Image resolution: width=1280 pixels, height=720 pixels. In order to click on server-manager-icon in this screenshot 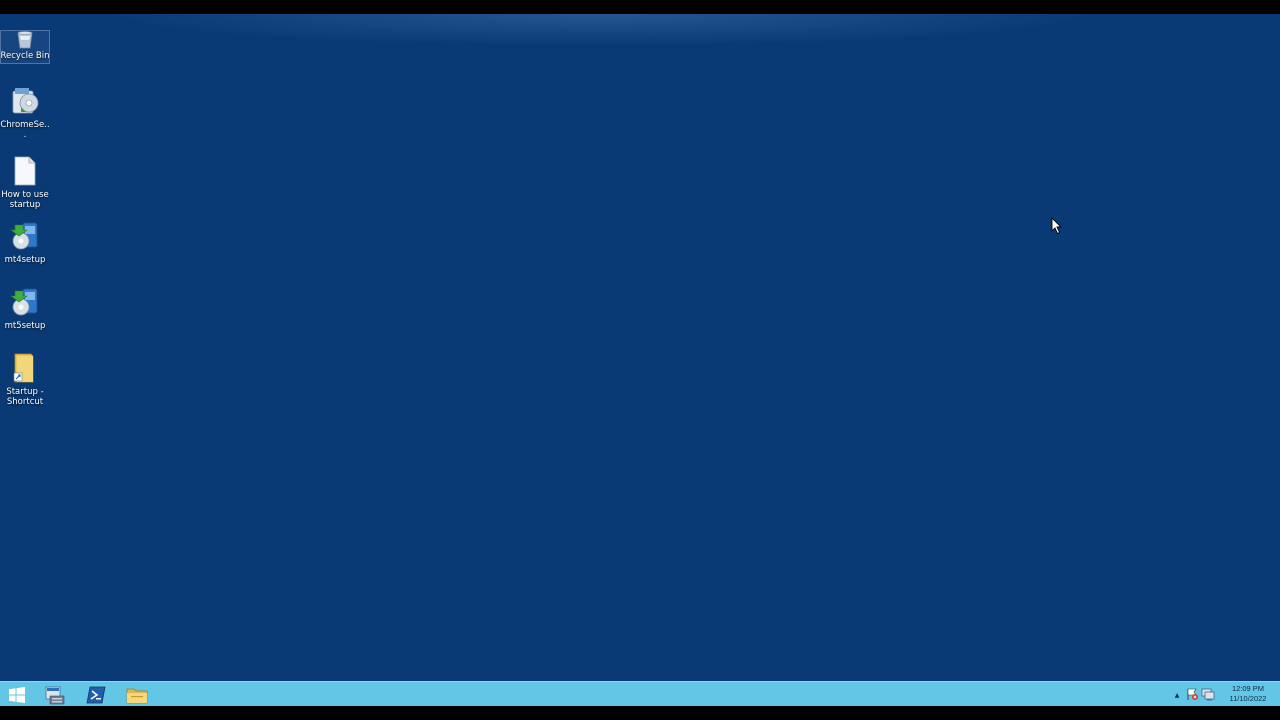, I will do `click(55, 695)`.